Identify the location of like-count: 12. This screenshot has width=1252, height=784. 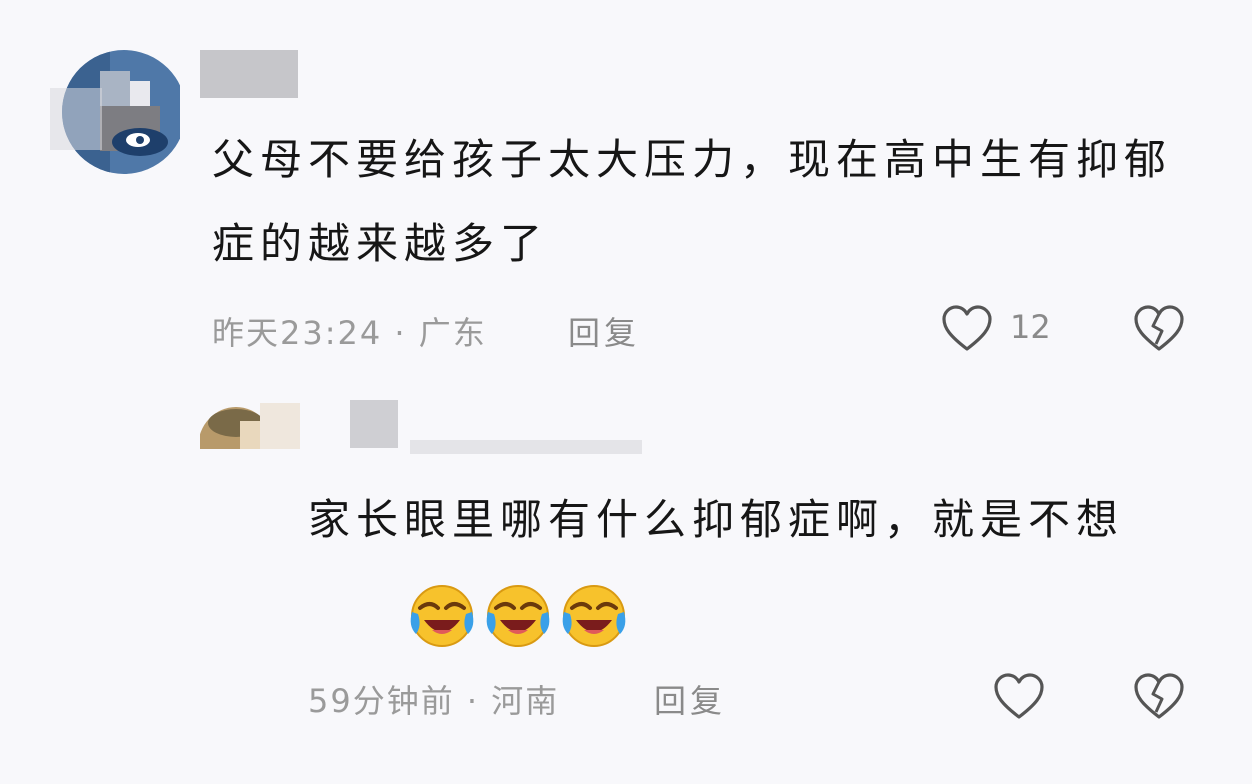
(1030, 327).